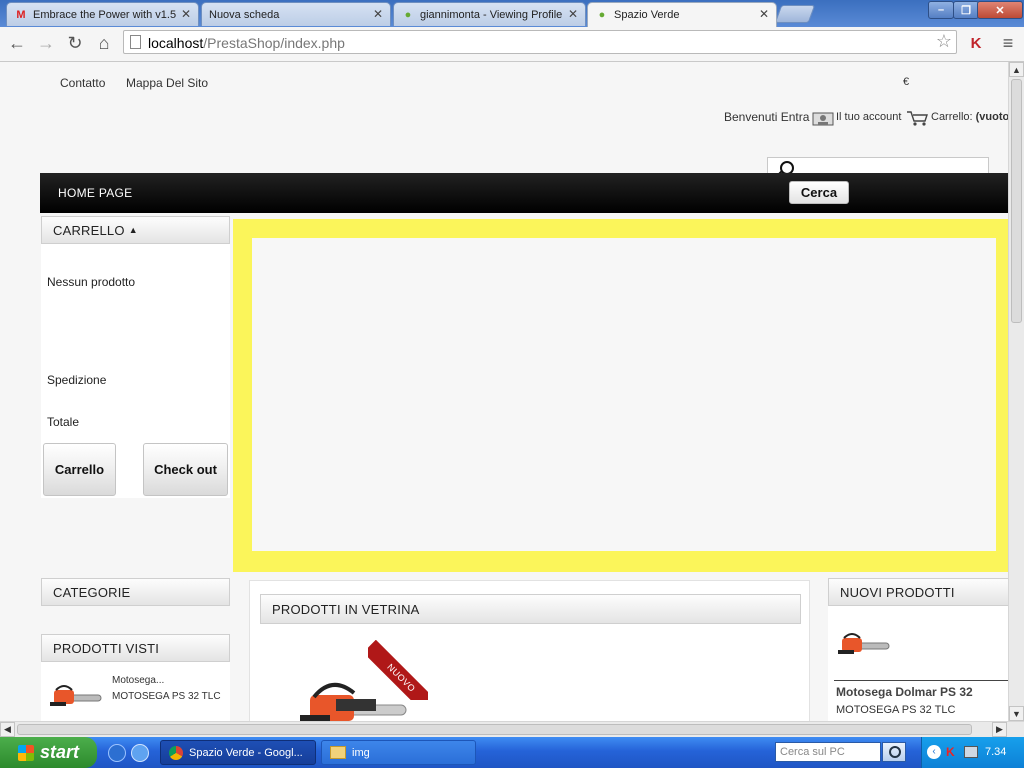  I want to click on close-window-button: ✕, so click(1000, 10).